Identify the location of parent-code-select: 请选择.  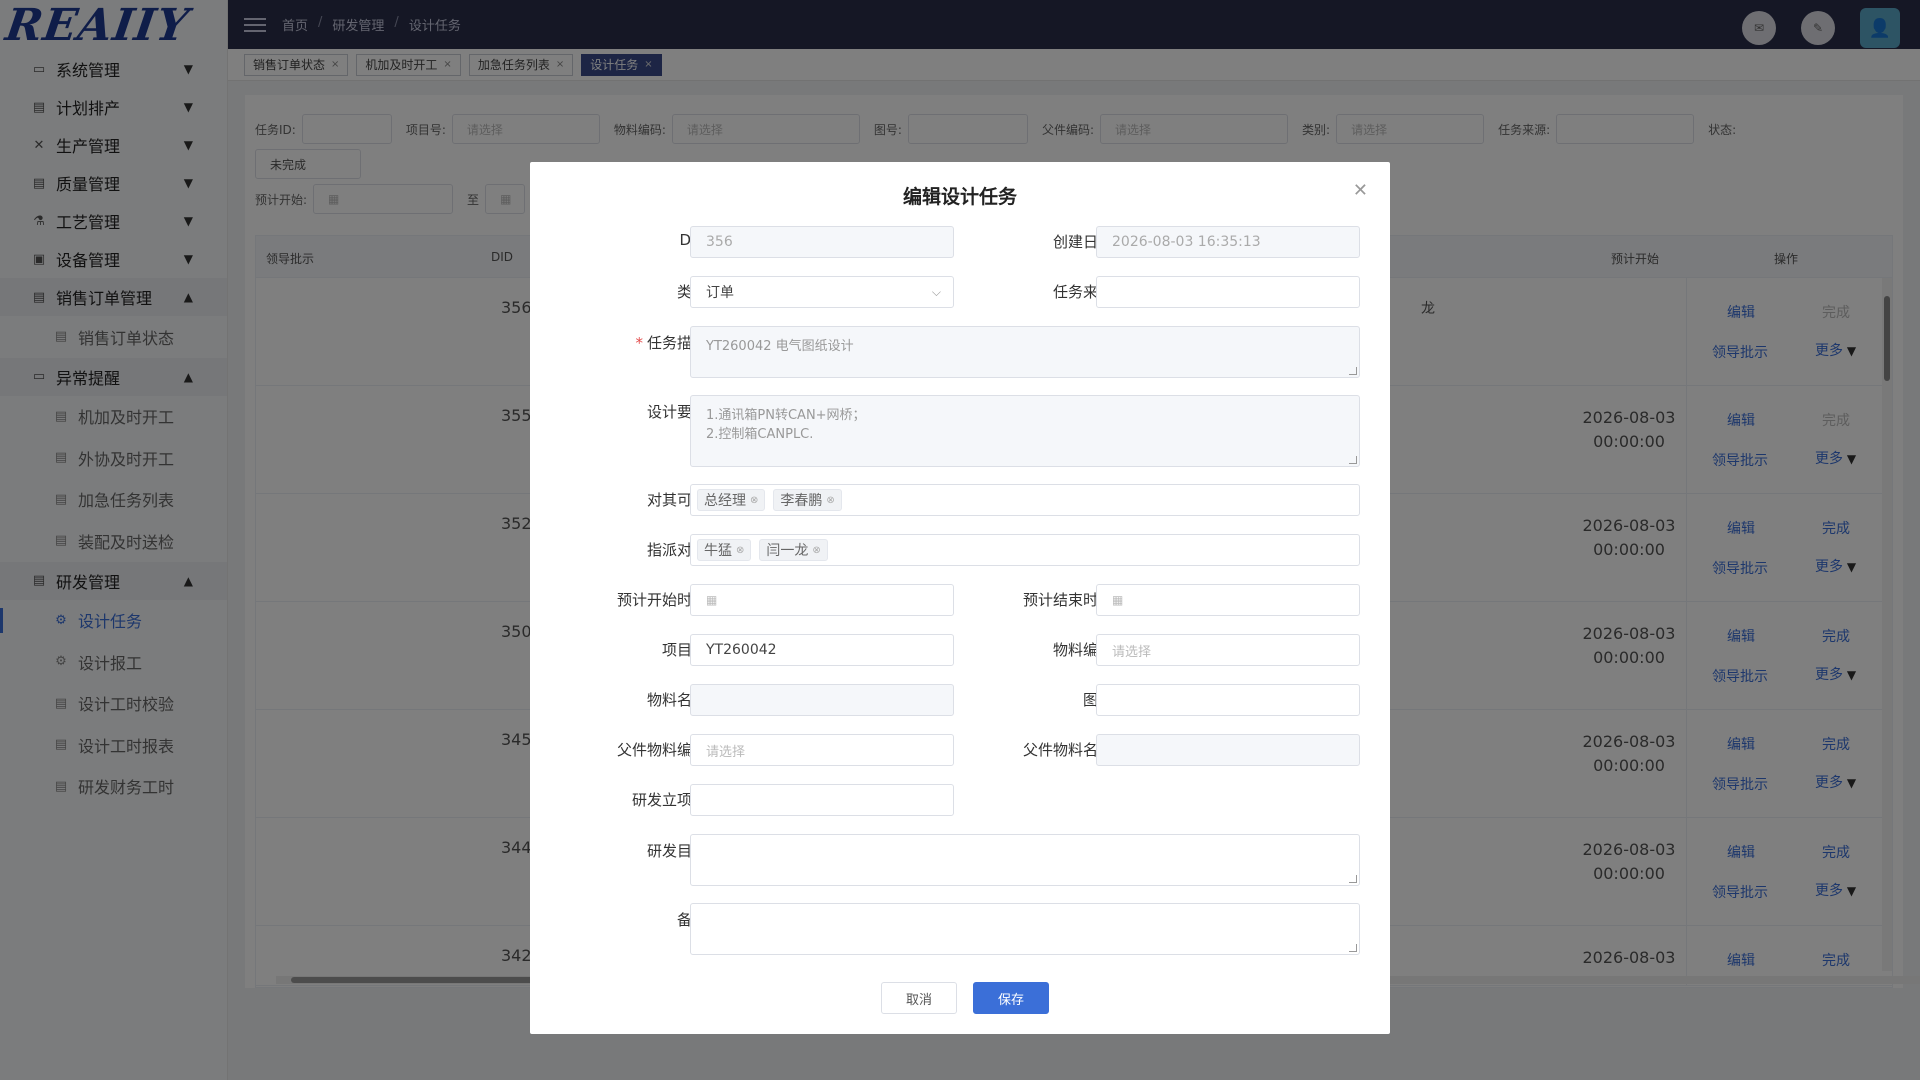
(822, 750).